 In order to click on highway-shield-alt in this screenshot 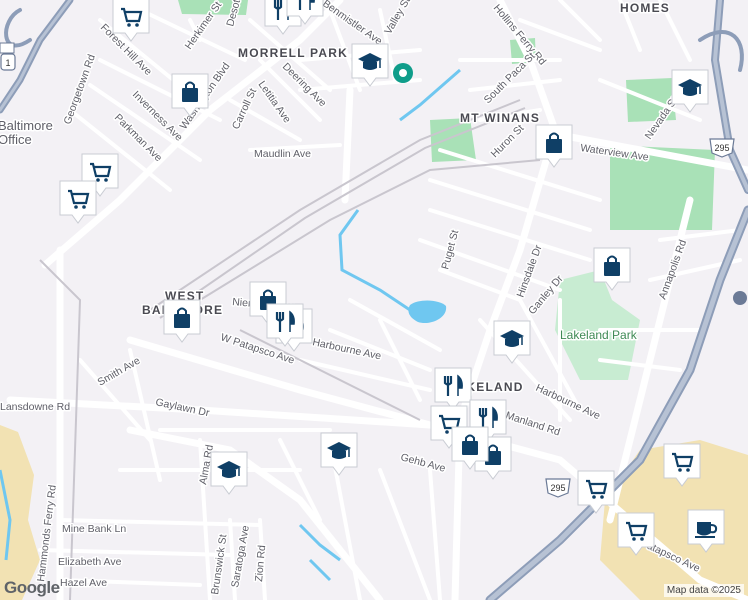, I will do `click(7, 48)`.